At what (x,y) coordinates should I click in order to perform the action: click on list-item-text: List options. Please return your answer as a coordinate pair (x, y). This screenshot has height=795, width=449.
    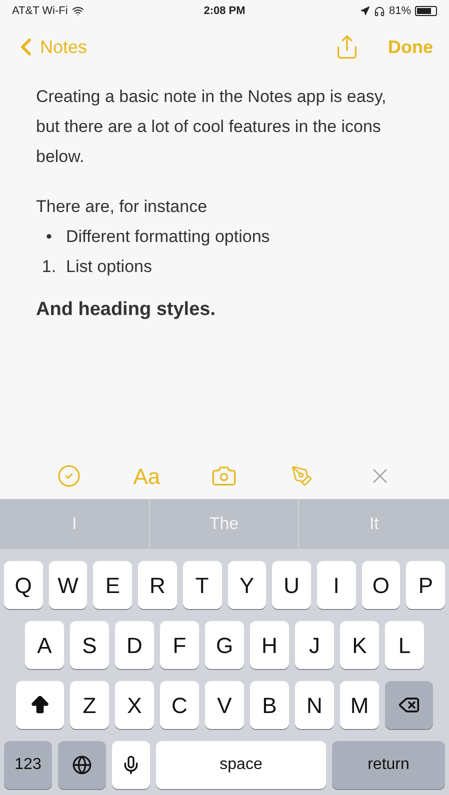
    Looking at the image, I should click on (109, 267).